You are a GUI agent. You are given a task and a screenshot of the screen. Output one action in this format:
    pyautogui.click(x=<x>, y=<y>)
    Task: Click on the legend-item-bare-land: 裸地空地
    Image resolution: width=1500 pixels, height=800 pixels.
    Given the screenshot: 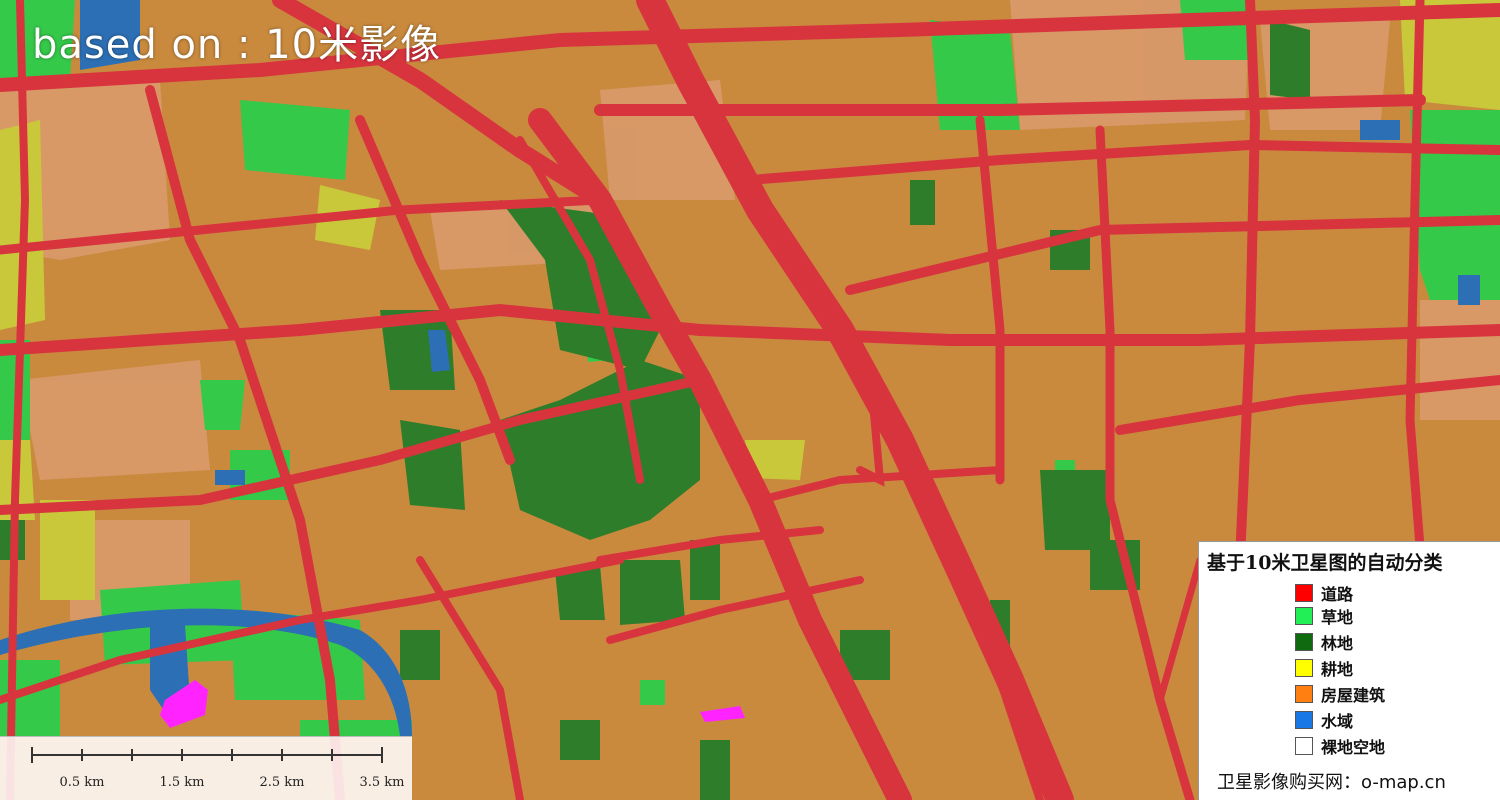 What is the action you would take?
    pyautogui.click(x=1340, y=746)
    